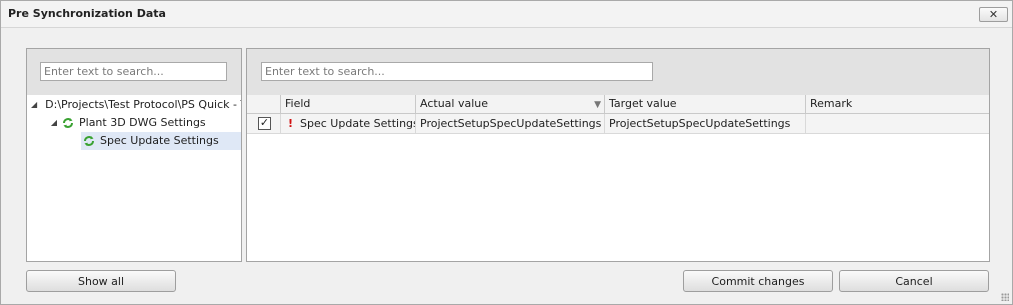 This screenshot has height=305, width=1013. I want to click on column-header-label: Field, so click(298, 103).